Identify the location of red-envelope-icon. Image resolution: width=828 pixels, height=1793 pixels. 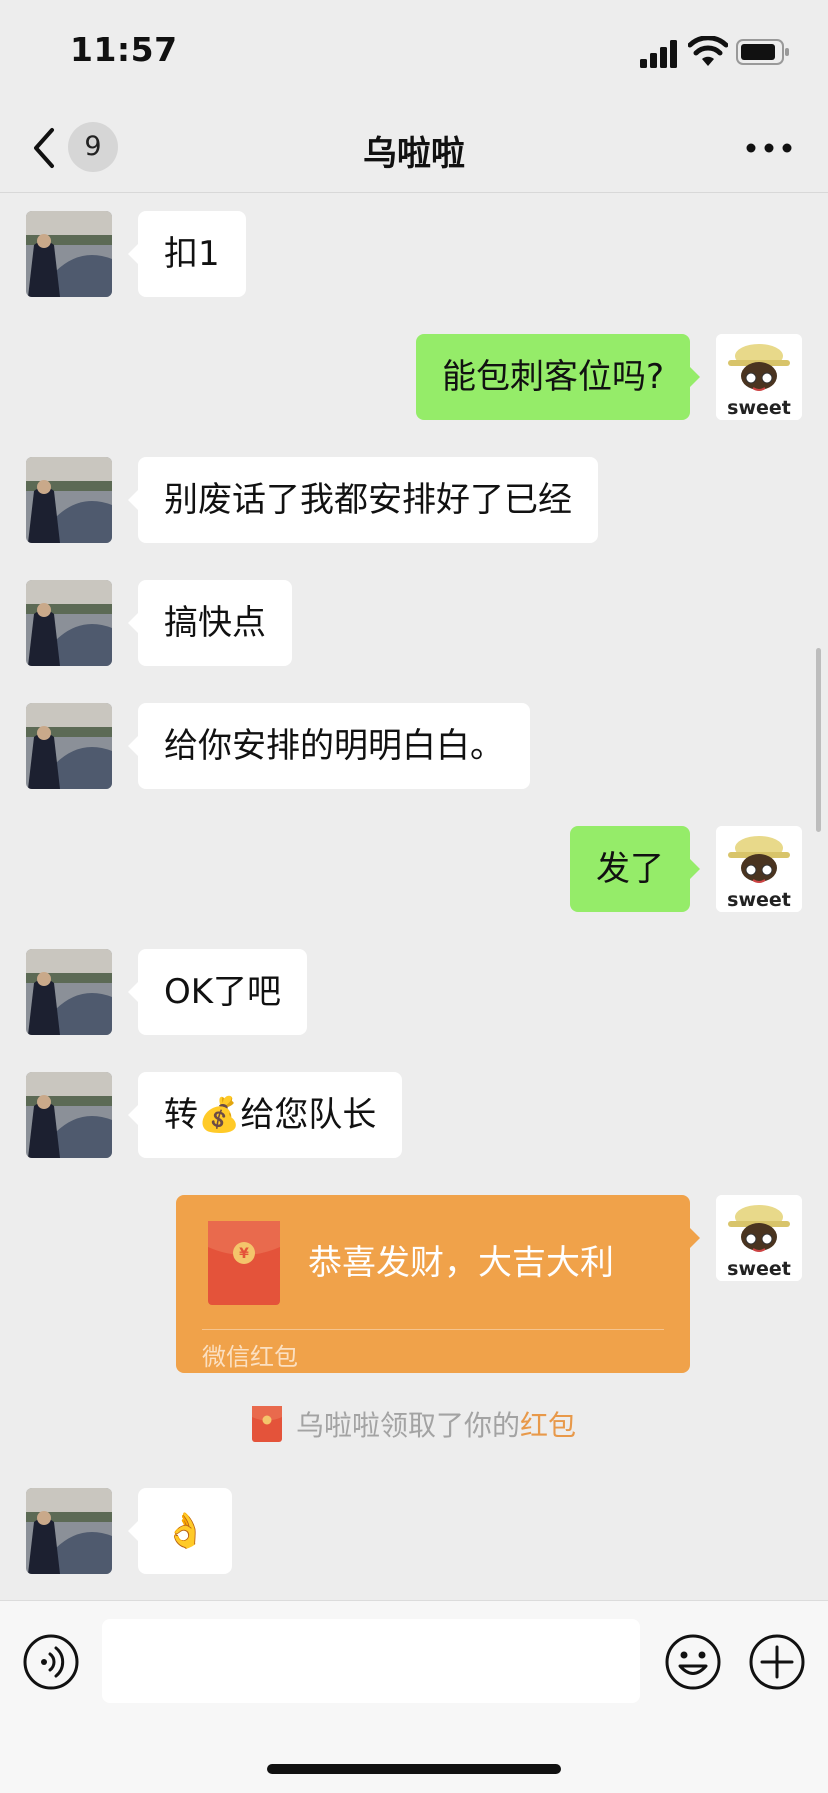
(266, 1424).